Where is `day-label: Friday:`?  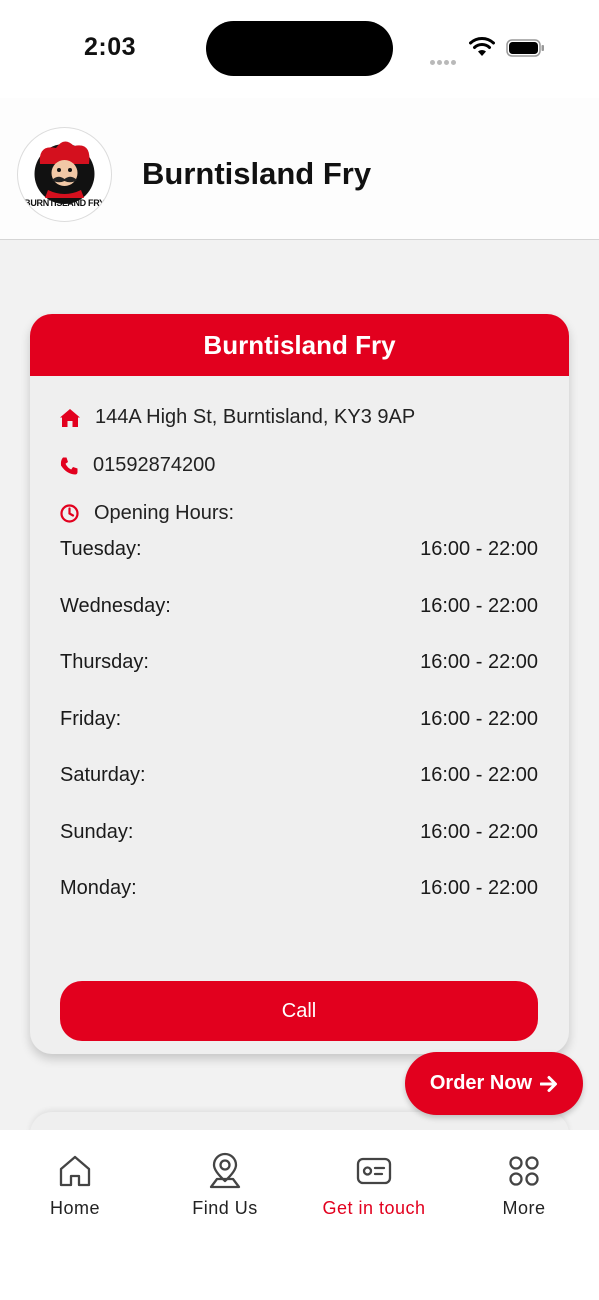
day-label: Friday: is located at coordinates (91, 718).